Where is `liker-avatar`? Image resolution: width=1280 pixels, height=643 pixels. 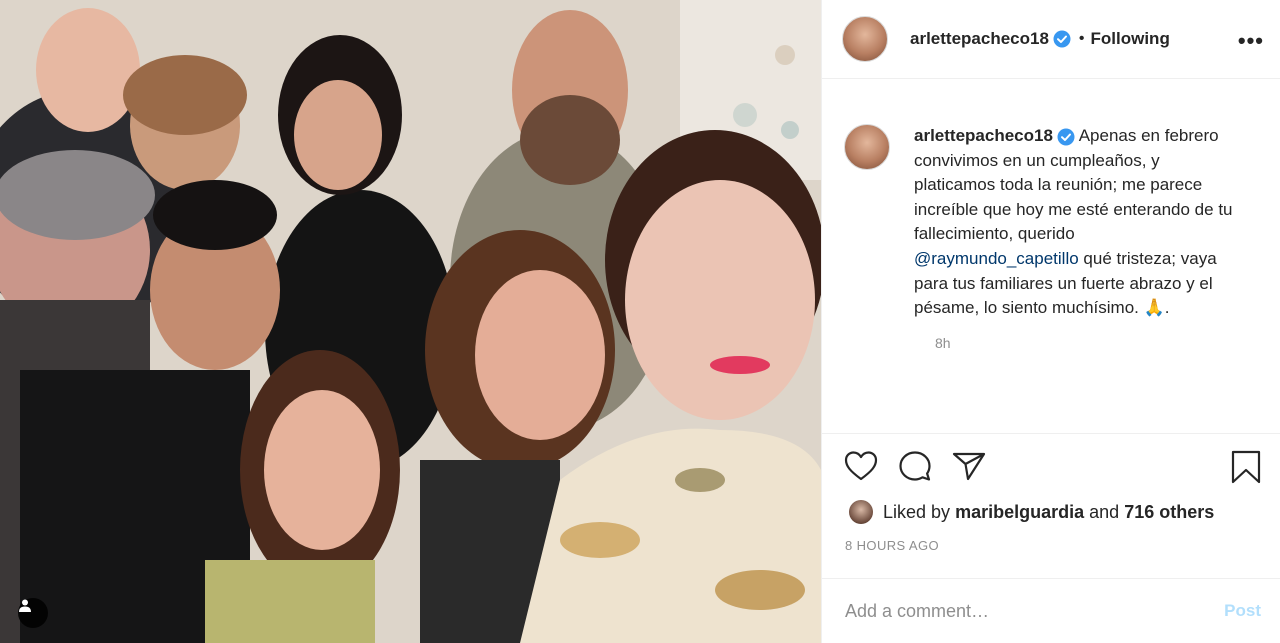 liker-avatar is located at coordinates (861, 512).